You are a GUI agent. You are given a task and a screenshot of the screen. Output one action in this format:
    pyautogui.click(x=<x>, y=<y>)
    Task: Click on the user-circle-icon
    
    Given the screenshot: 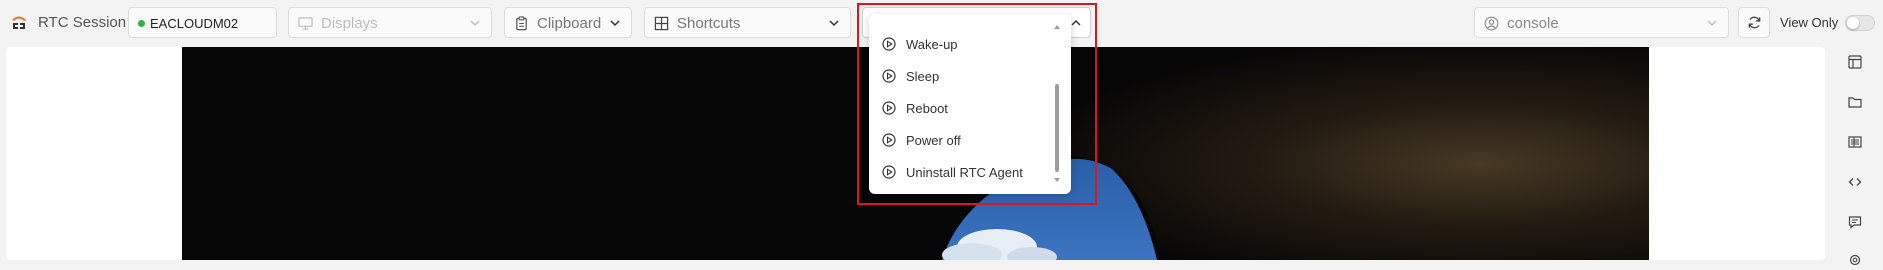 What is the action you would take?
    pyautogui.click(x=1491, y=23)
    